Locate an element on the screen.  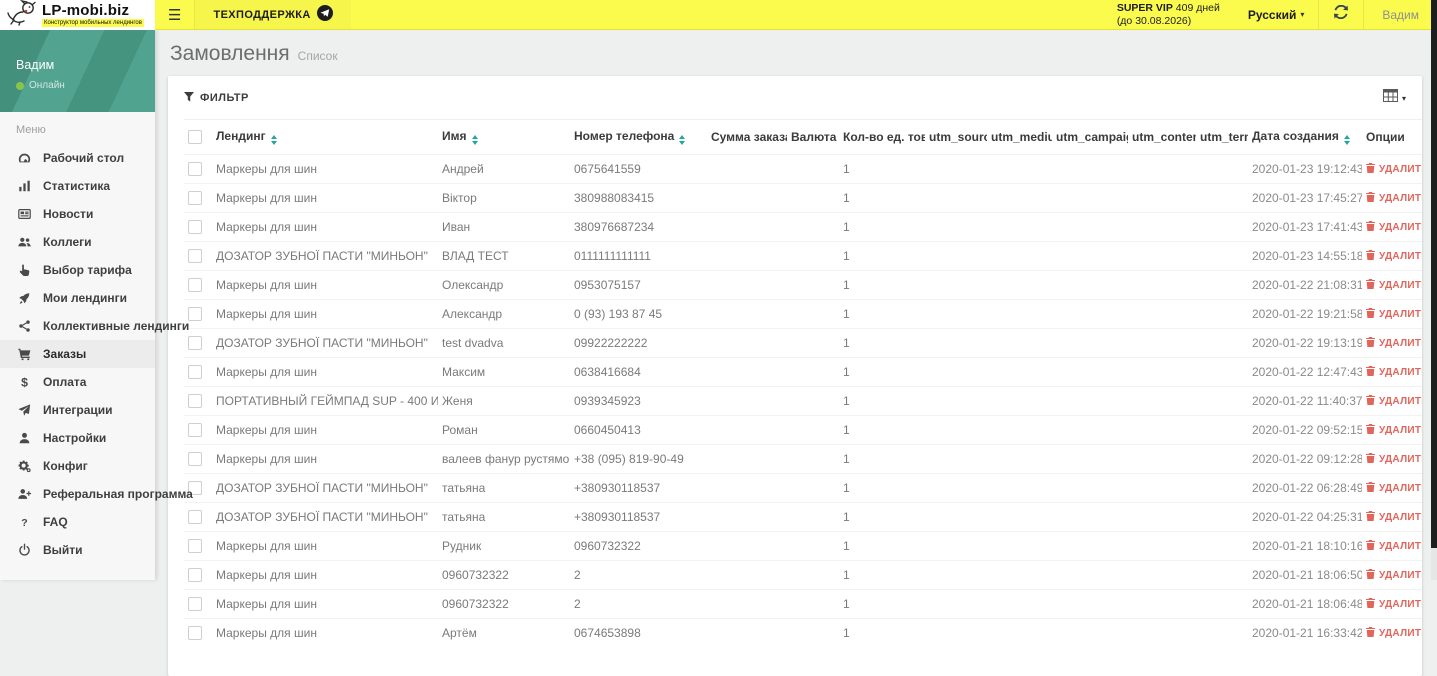
scrollbar-thumb is located at coordinates (1434, 274).